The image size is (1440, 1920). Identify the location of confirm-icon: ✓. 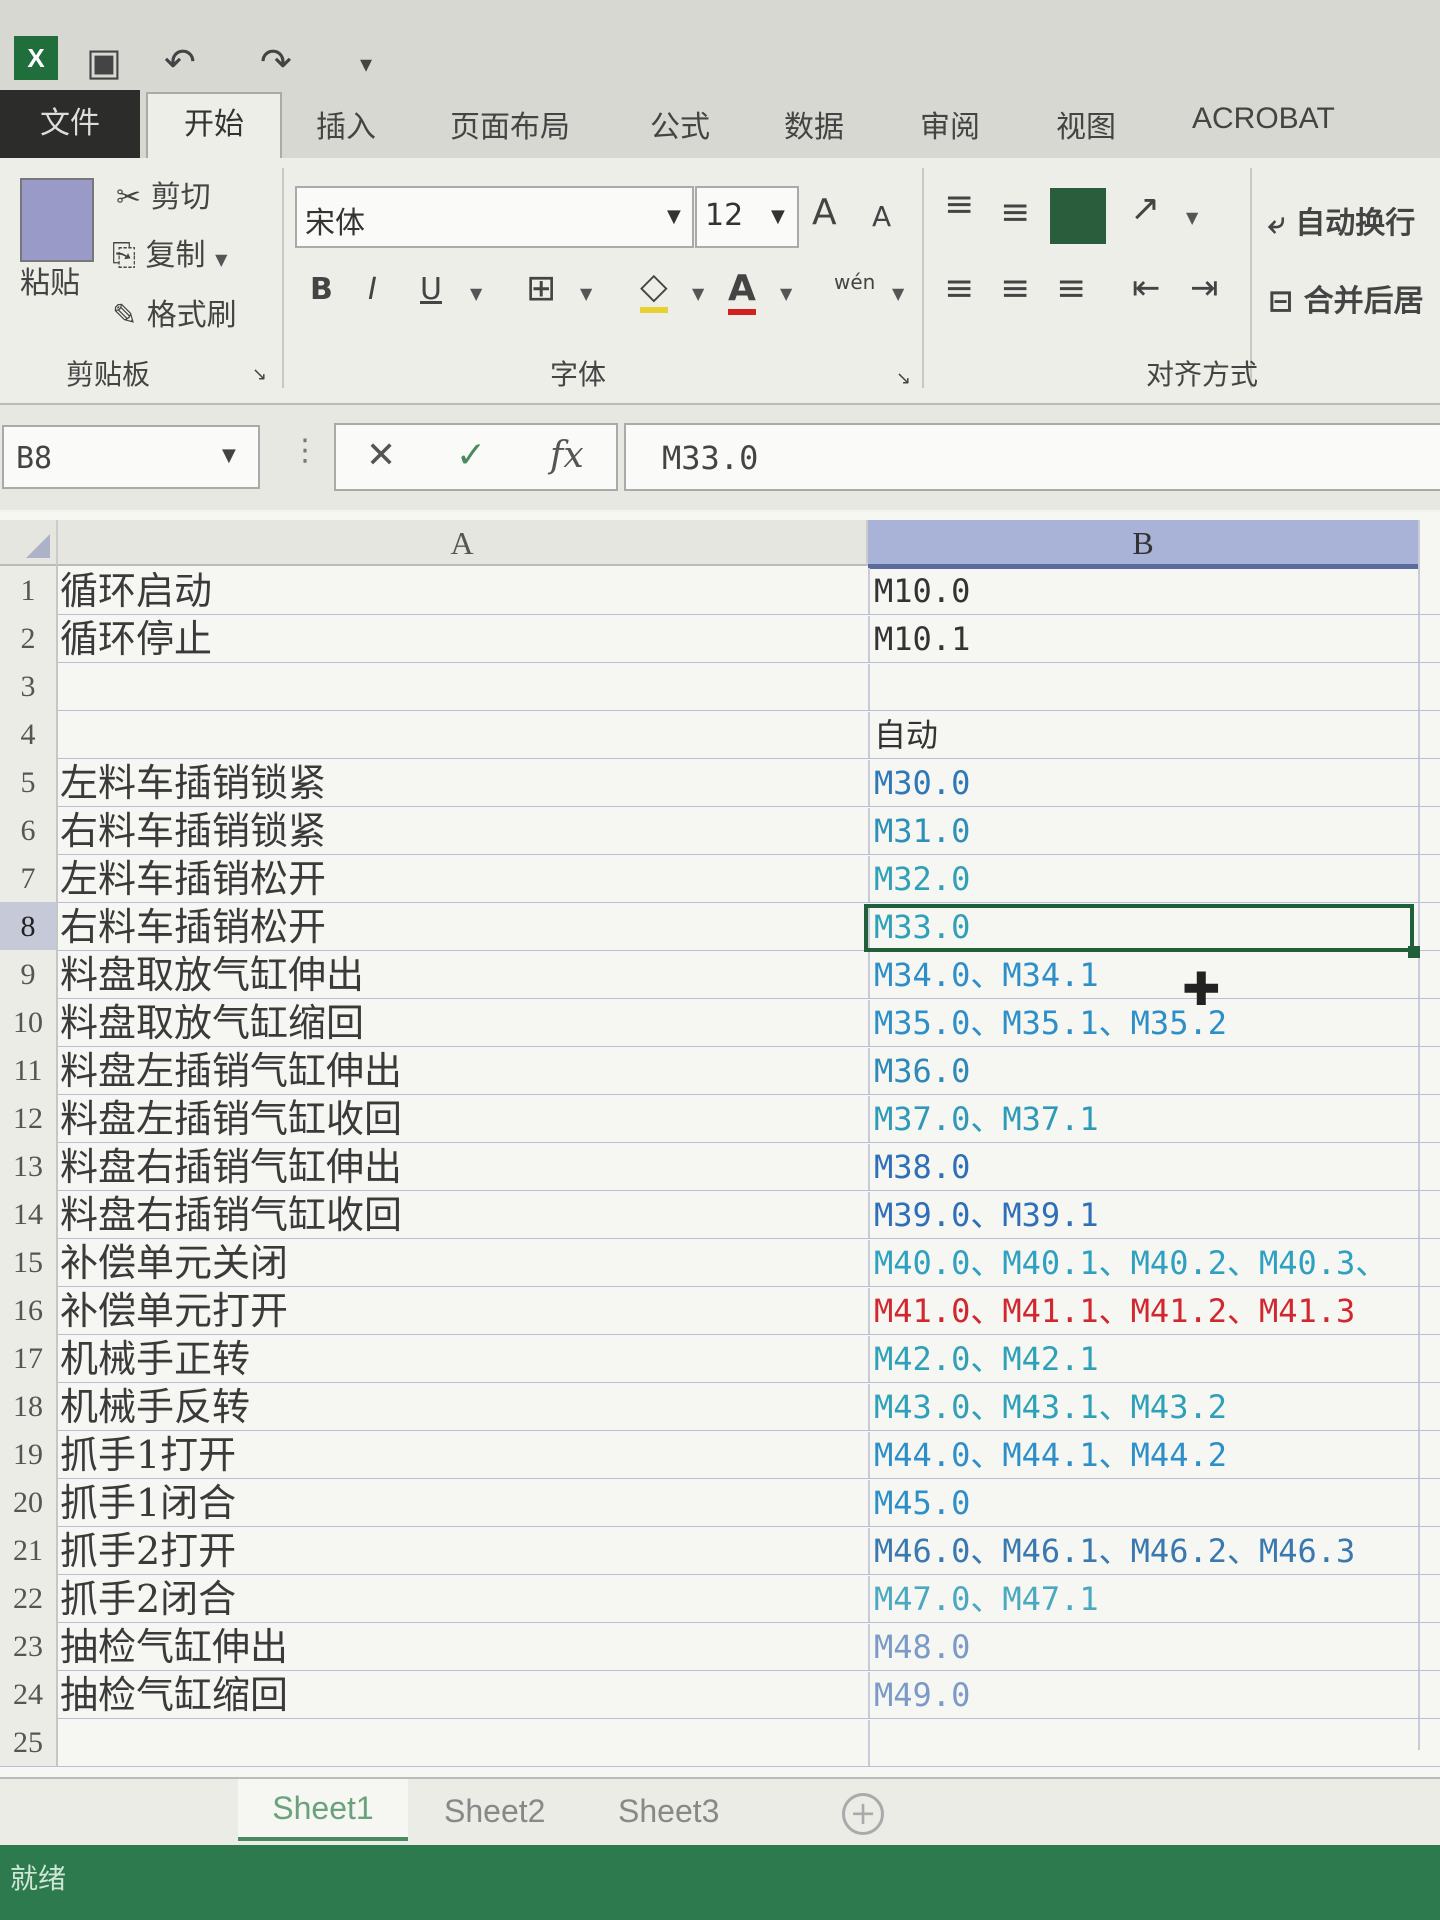
(471, 455).